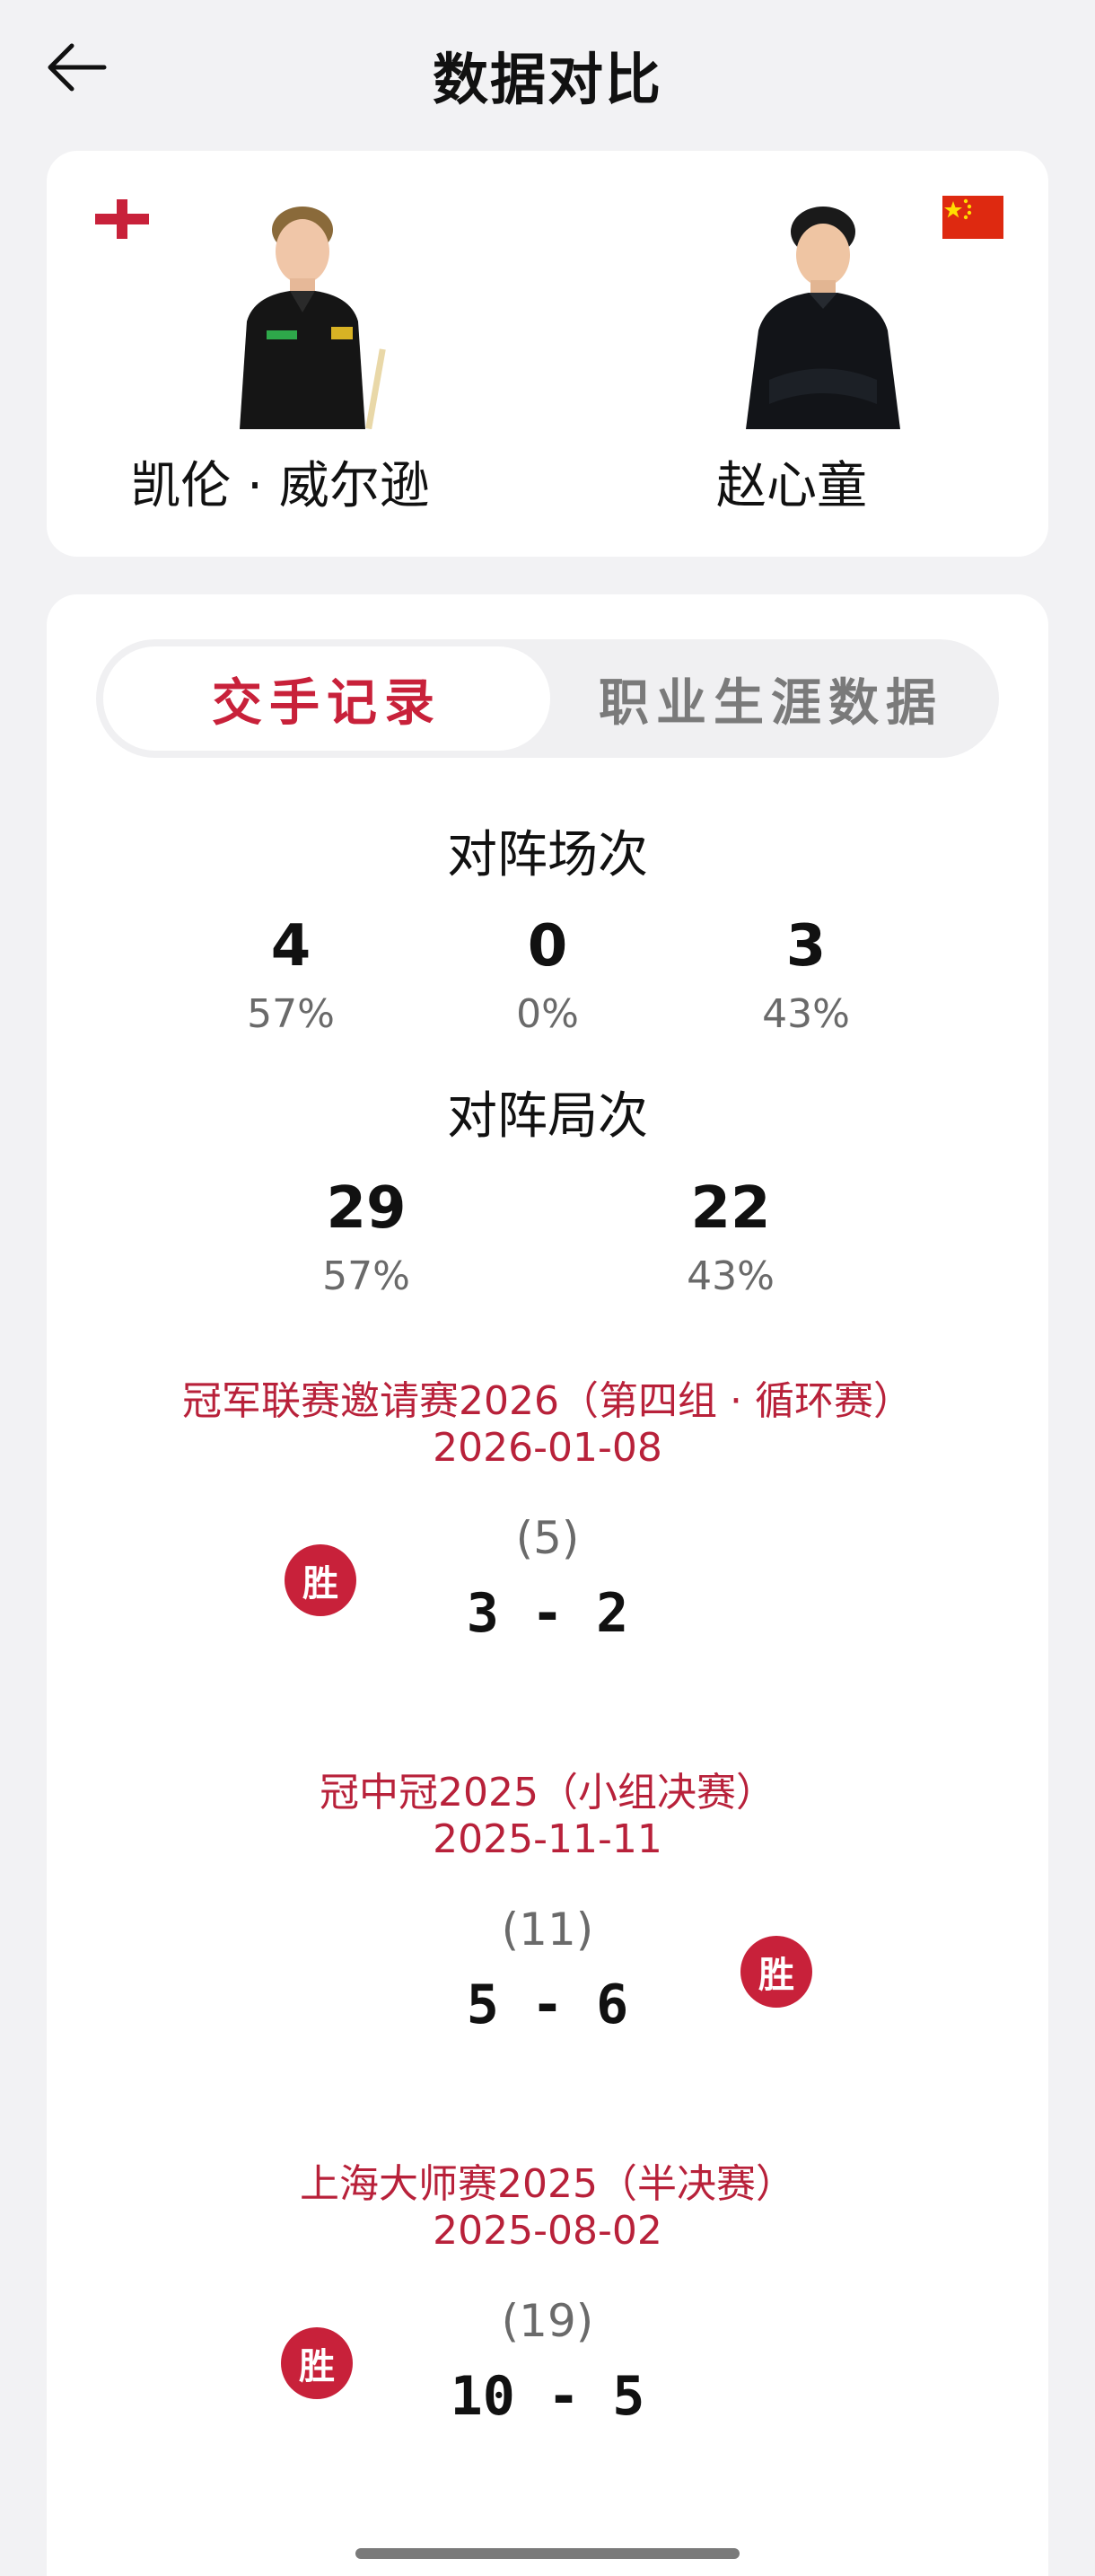 The image size is (1095, 2576). What do you see at coordinates (547, 80) in the screenshot?
I see `page-title: 数据对比` at bounding box center [547, 80].